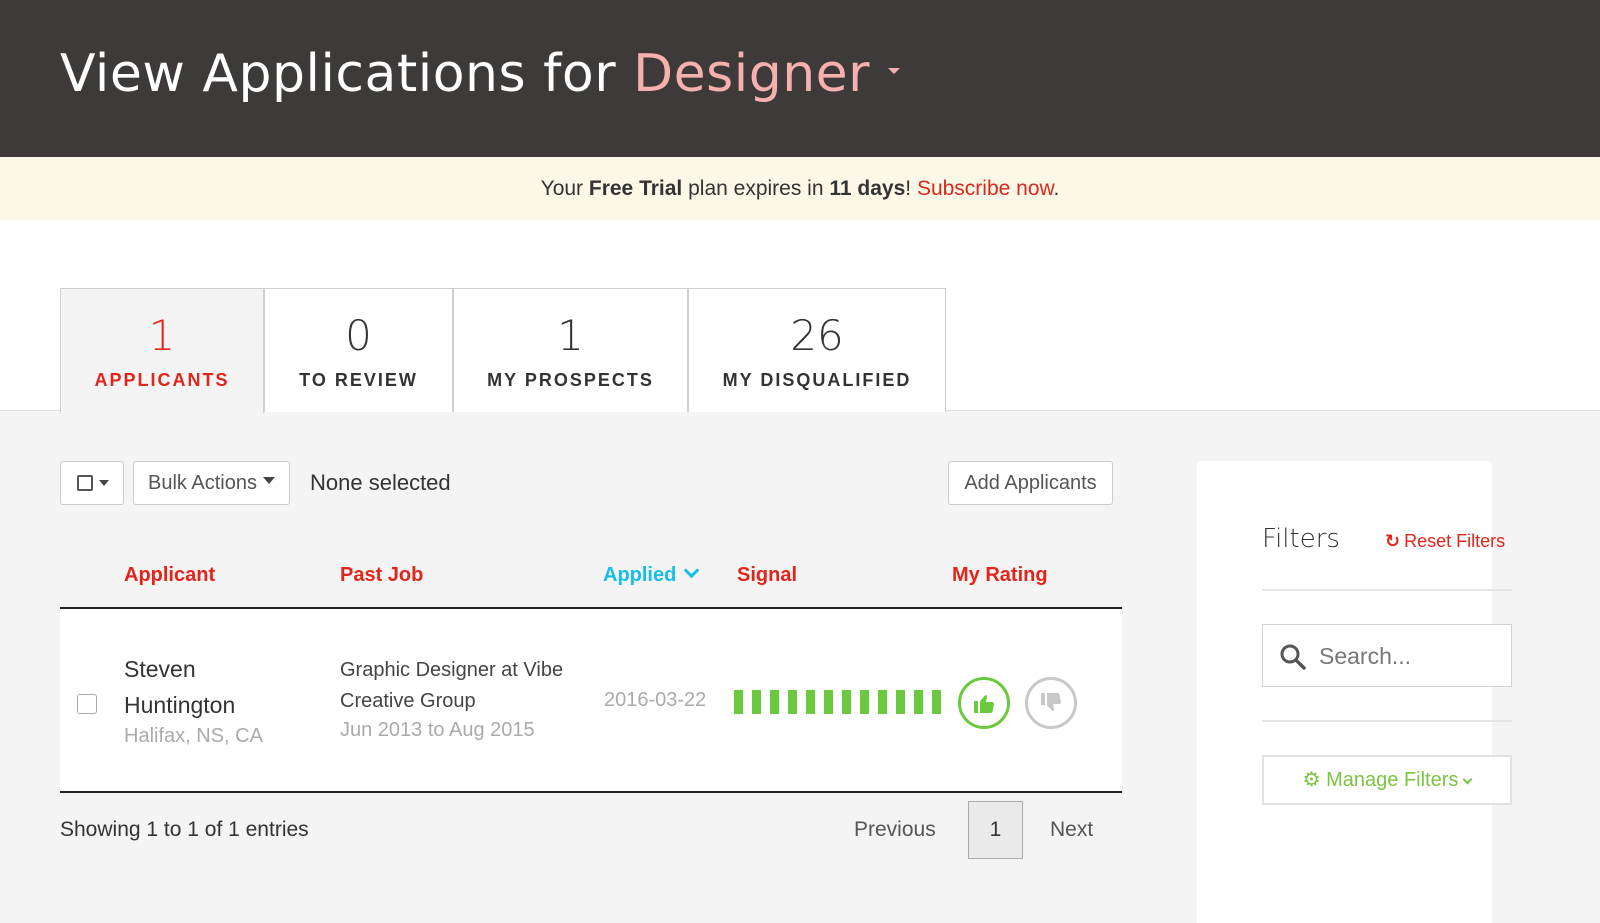  I want to click on bulk-actions-label: Bulk Actions, so click(202, 483).